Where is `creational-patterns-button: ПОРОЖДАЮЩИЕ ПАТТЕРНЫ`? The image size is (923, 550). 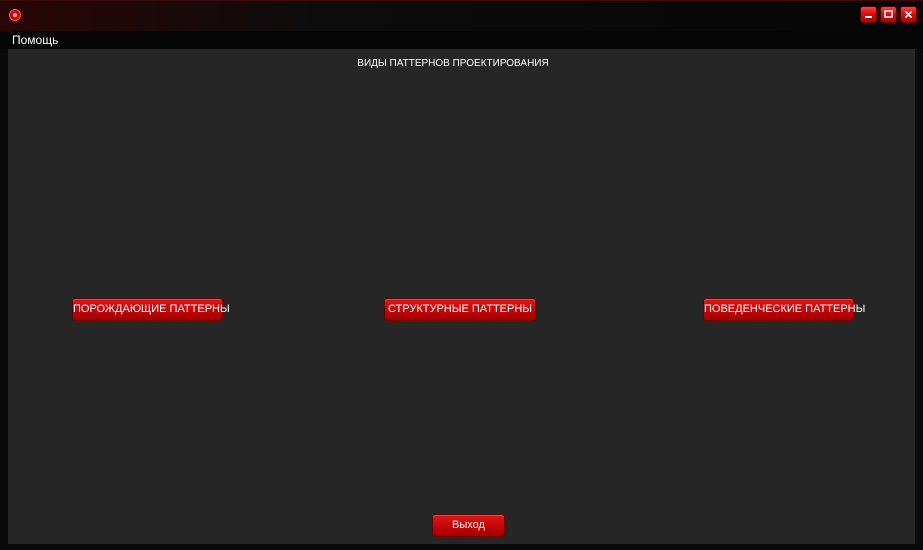
creational-patterns-button: ПОРОЖДАЮЩИЕ ПАТТЕРНЫ is located at coordinates (151, 309).